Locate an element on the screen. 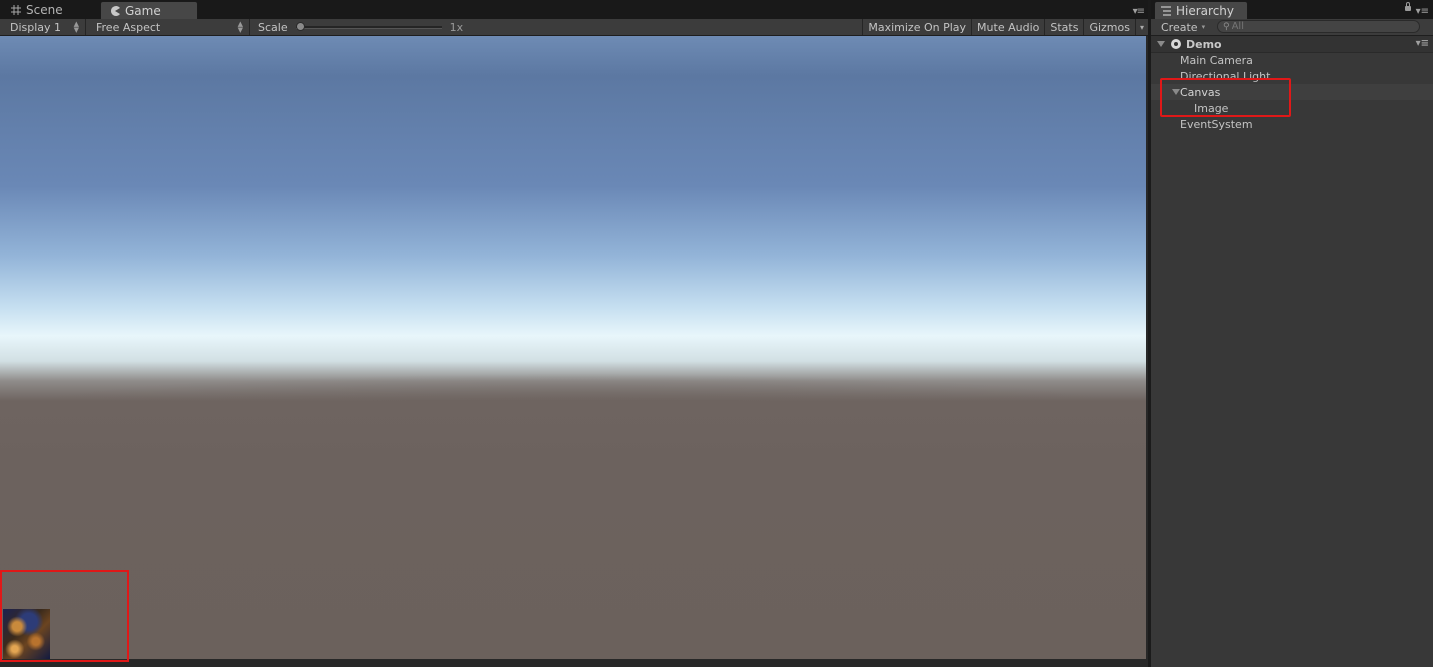  mute-audio-toggle: Mute Audio is located at coordinates (1007, 27).